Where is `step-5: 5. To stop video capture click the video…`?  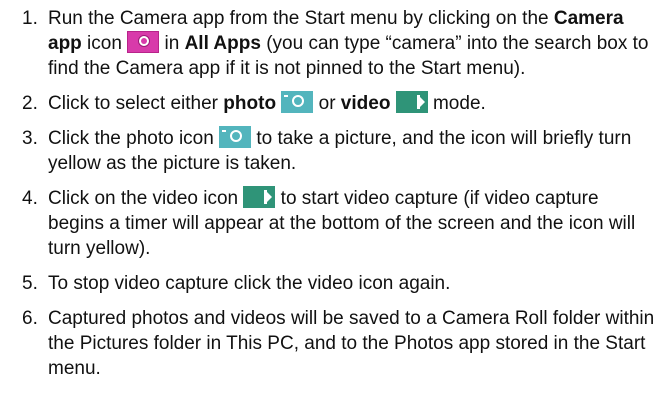
step-5: 5. To stop video capture click the video… is located at coordinates (333, 283).